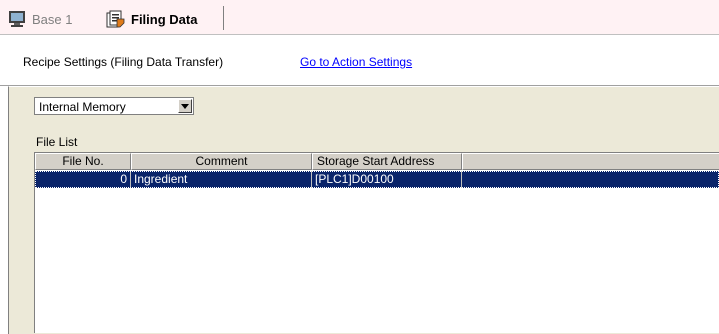 The width and height of the screenshot is (719, 334). I want to click on column-header-comment: Comment, so click(221, 161).